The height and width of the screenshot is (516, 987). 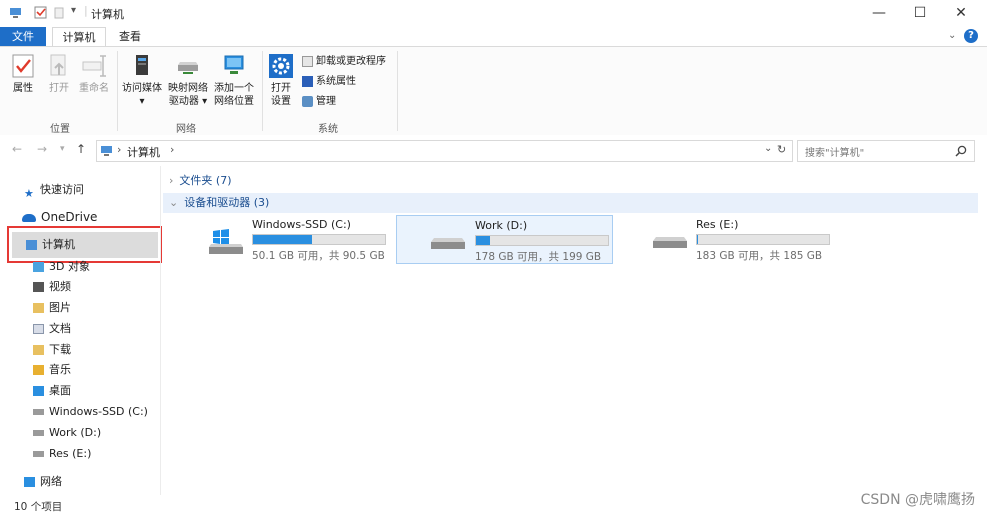 What do you see at coordinates (971, 36) in the screenshot?
I see `help-icon: ?` at bounding box center [971, 36].